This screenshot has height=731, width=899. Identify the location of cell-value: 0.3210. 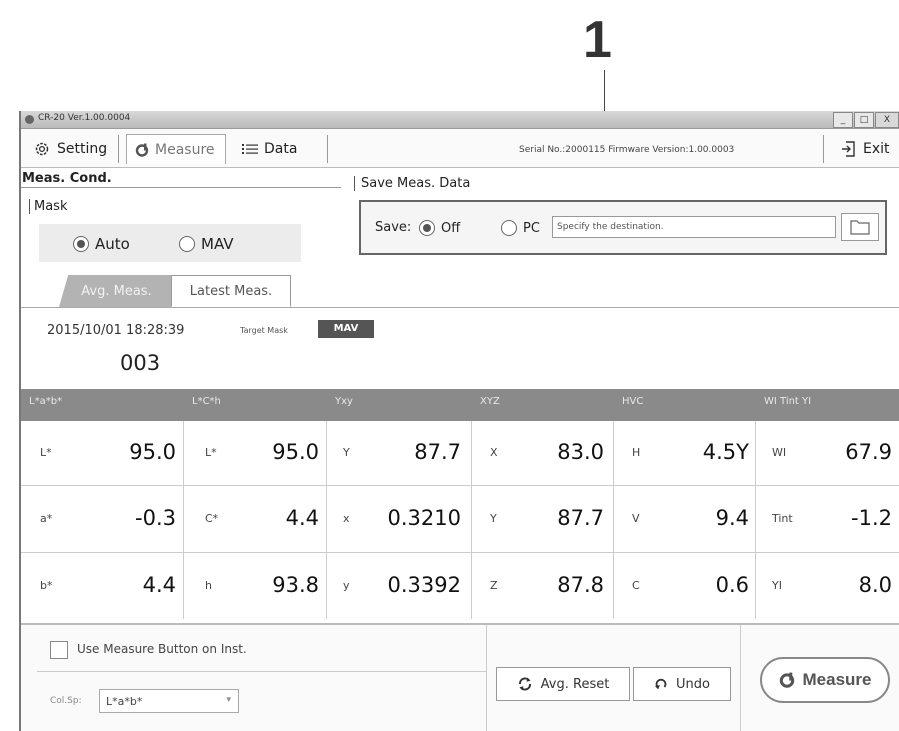
(424, 518).